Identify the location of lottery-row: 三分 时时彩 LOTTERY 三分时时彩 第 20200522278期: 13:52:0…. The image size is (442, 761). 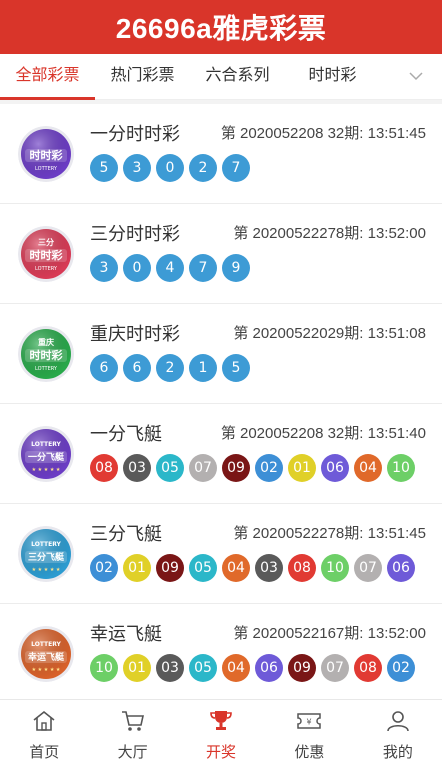
(221, 254).